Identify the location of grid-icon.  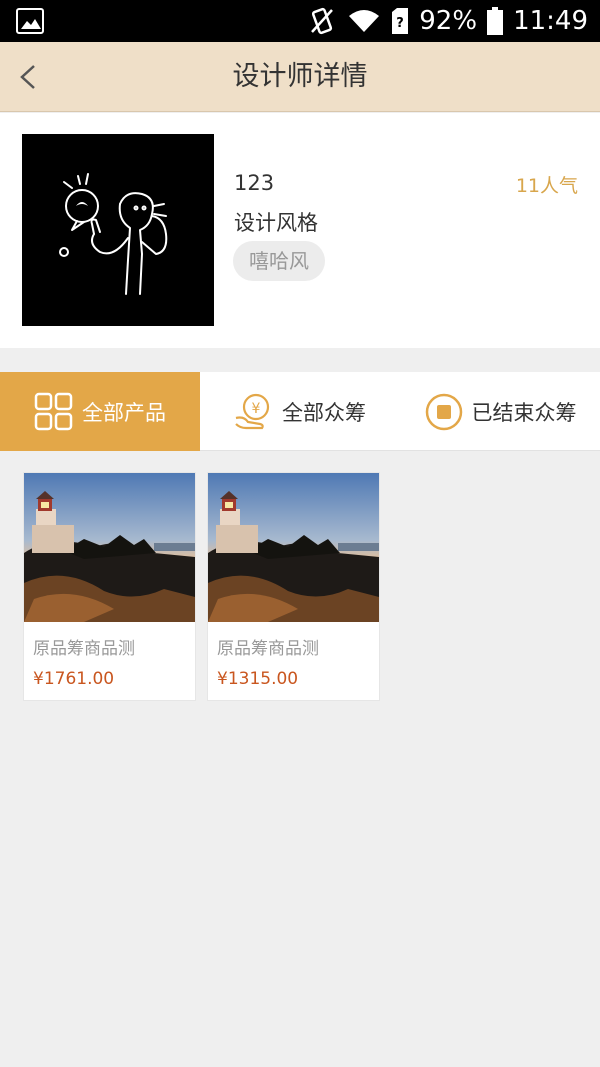
(54, 412).